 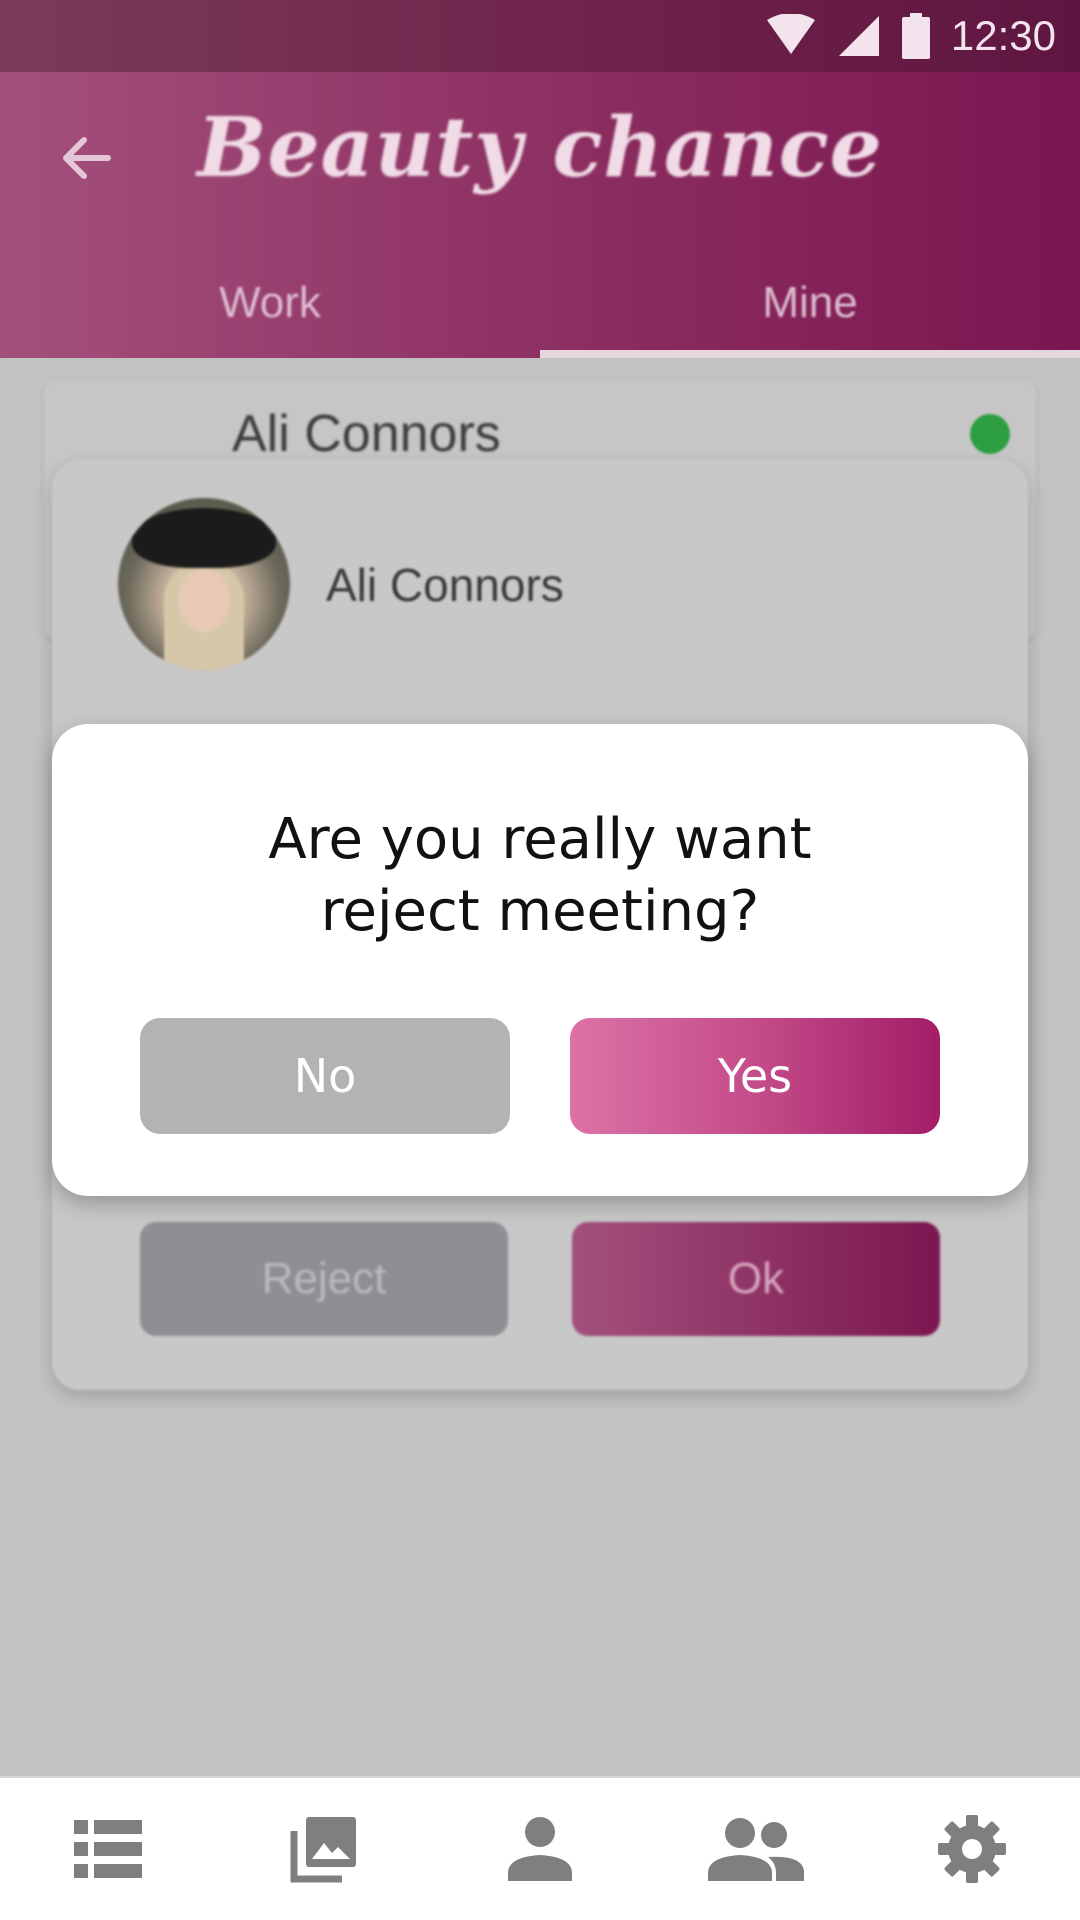 What do you see at coordinates (270, 303) in the screenshot?
I see `tab-work: Work` at bounding box center [270, 303].